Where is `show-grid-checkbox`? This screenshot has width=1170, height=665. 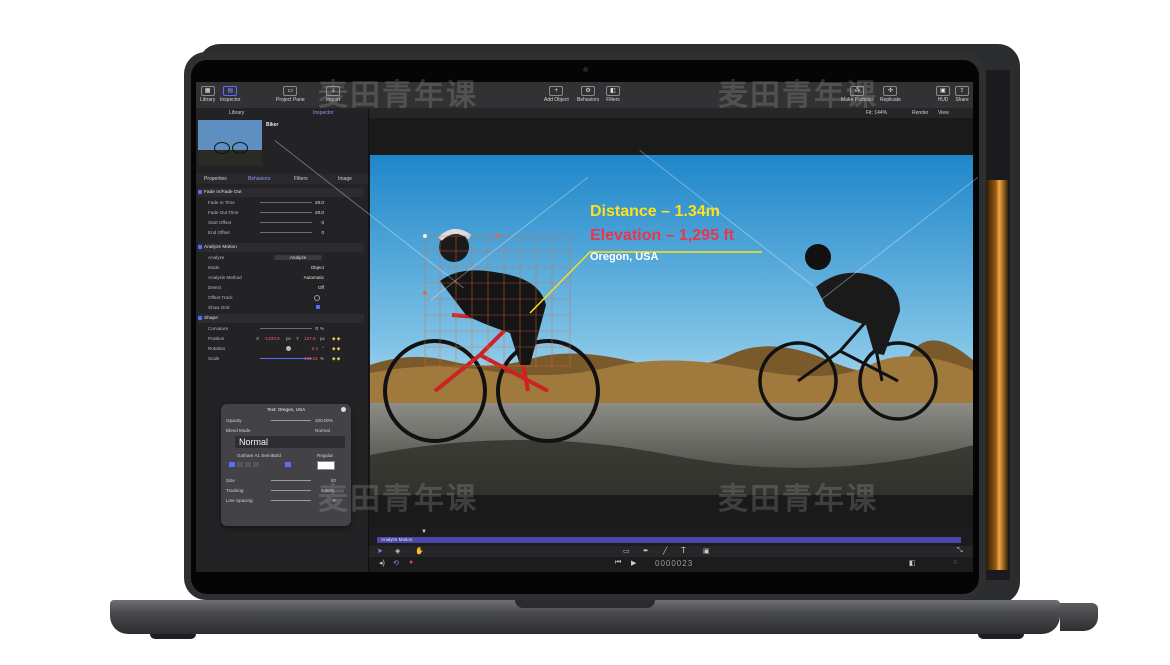
show-grid-checkbox is located at coordinates (318, 307).